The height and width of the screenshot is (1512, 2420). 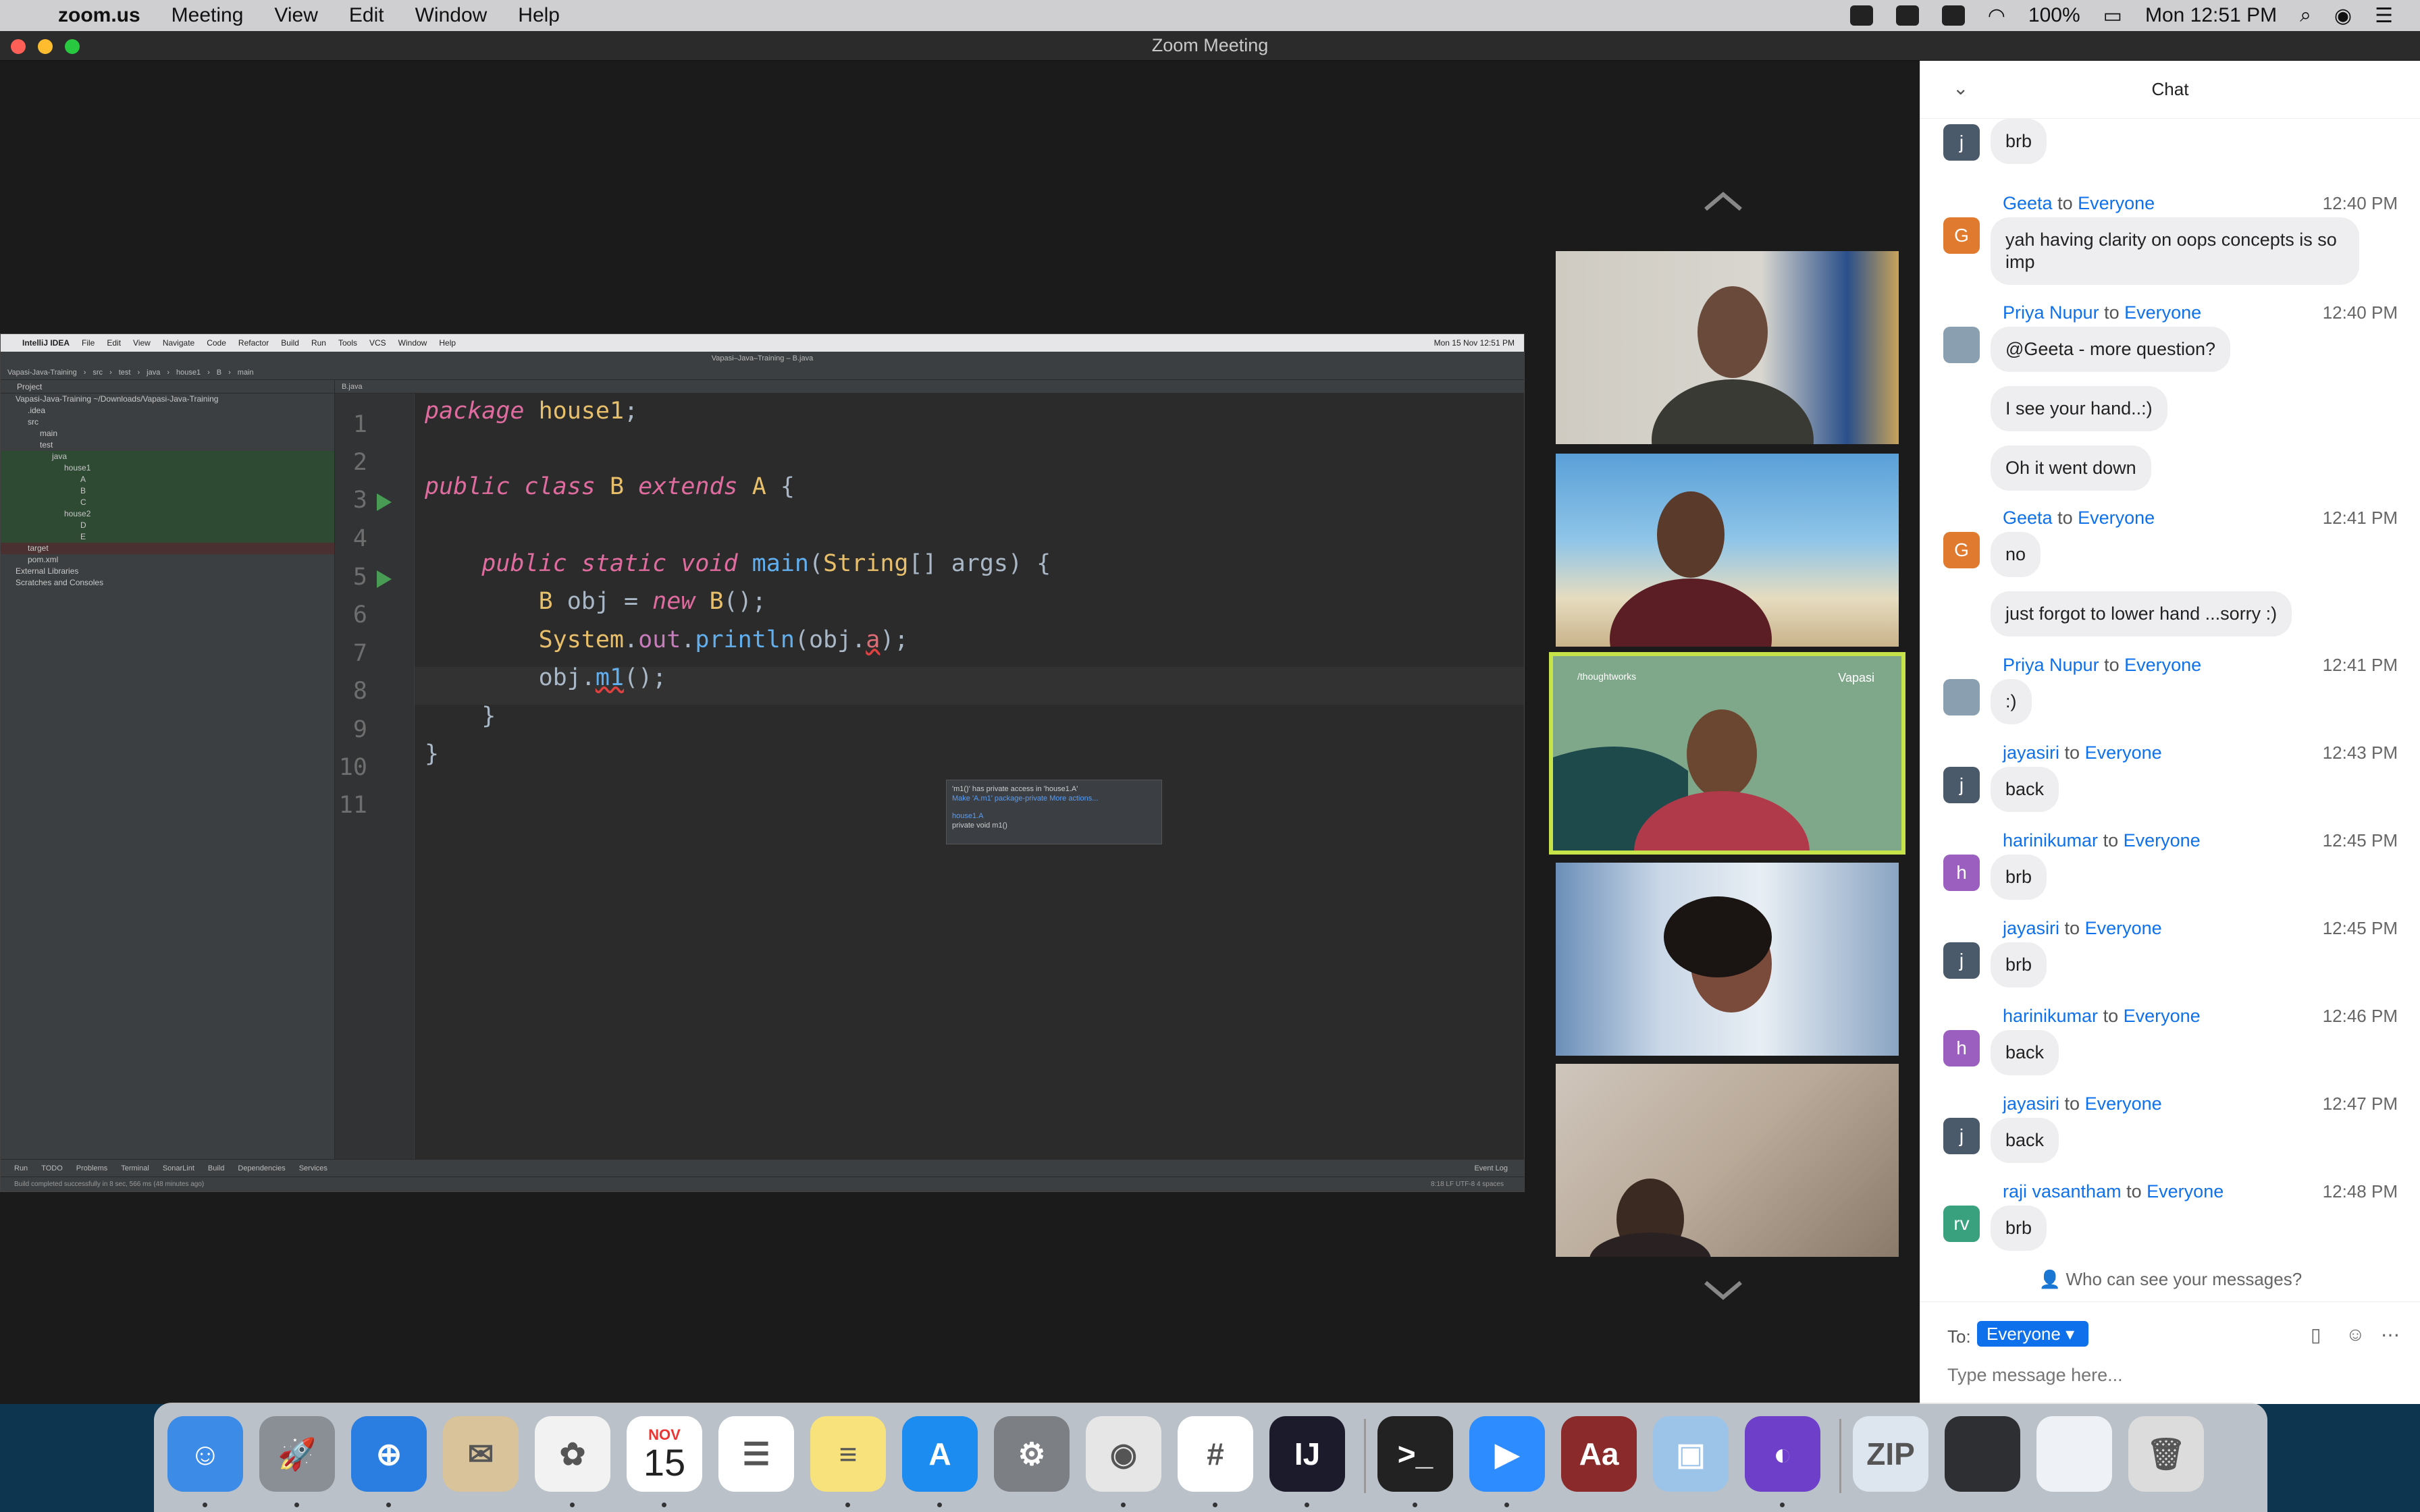 I want to click on recipient-label: To:, so click(x=1959, y=1336).